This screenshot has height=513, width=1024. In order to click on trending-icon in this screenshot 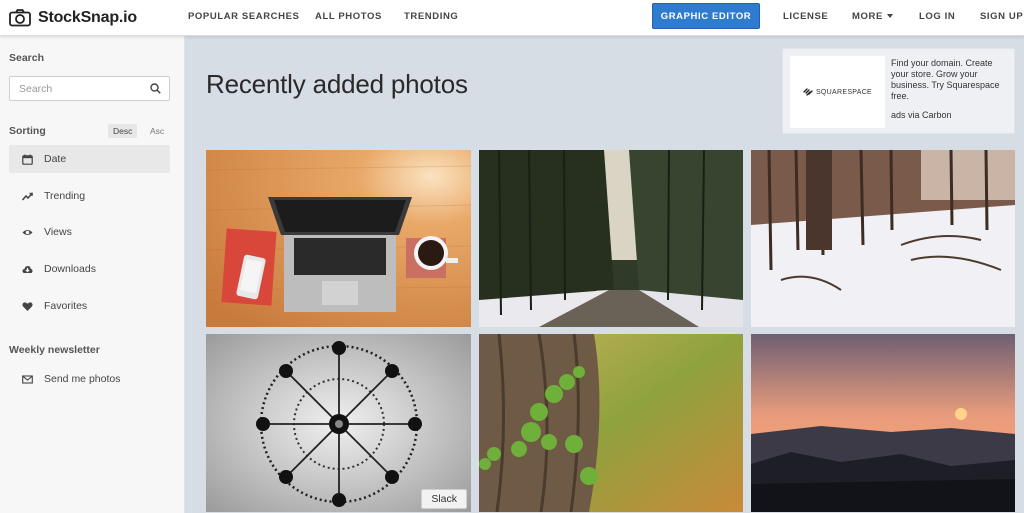, I will do `click(27, 196)`.